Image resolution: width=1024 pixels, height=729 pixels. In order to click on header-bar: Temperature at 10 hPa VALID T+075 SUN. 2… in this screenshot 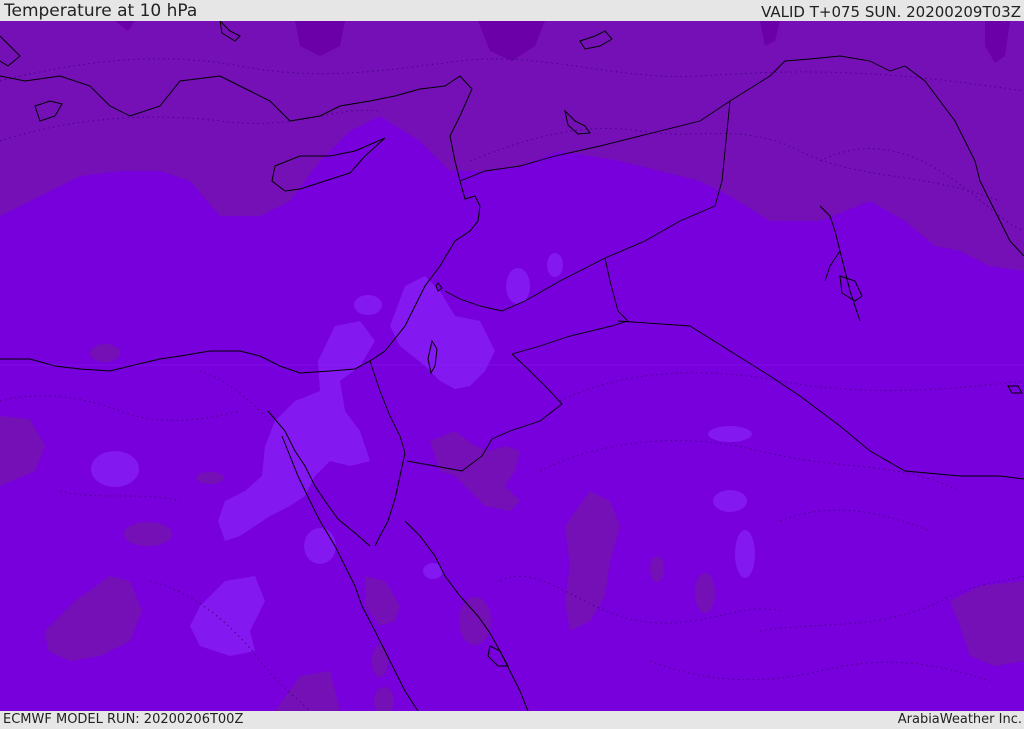, I will do `click(512, 10)`.